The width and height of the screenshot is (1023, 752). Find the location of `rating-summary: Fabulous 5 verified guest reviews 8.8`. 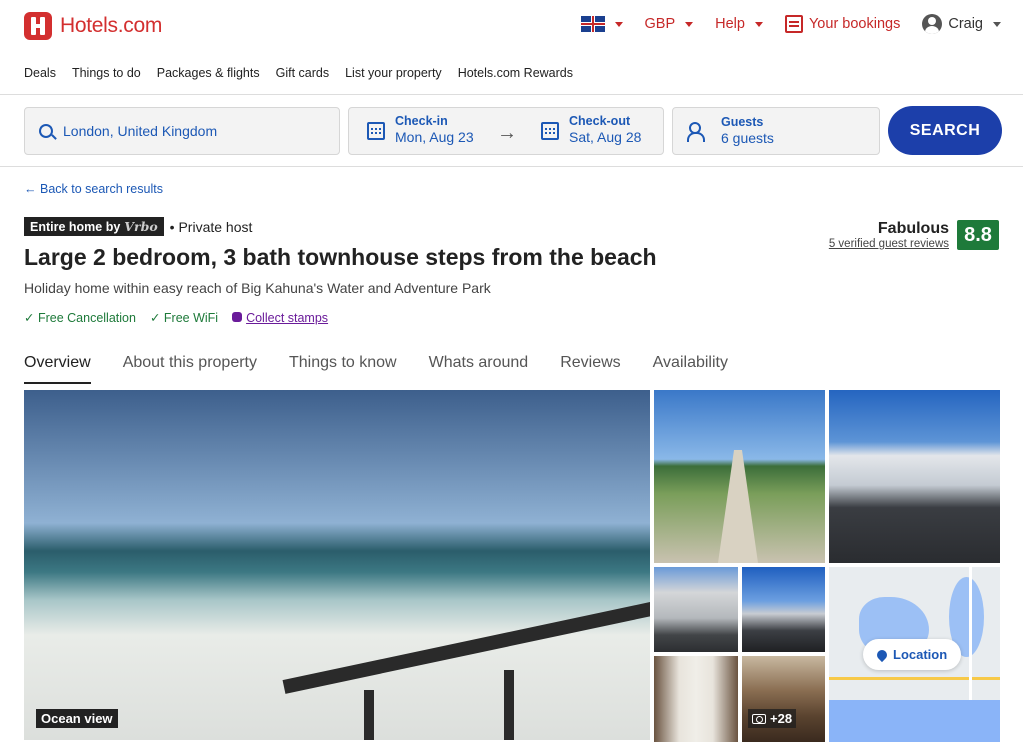

rating-summary: Fabulous 5 verified guest reviews 8.8 is located at coordinates (914, 235).